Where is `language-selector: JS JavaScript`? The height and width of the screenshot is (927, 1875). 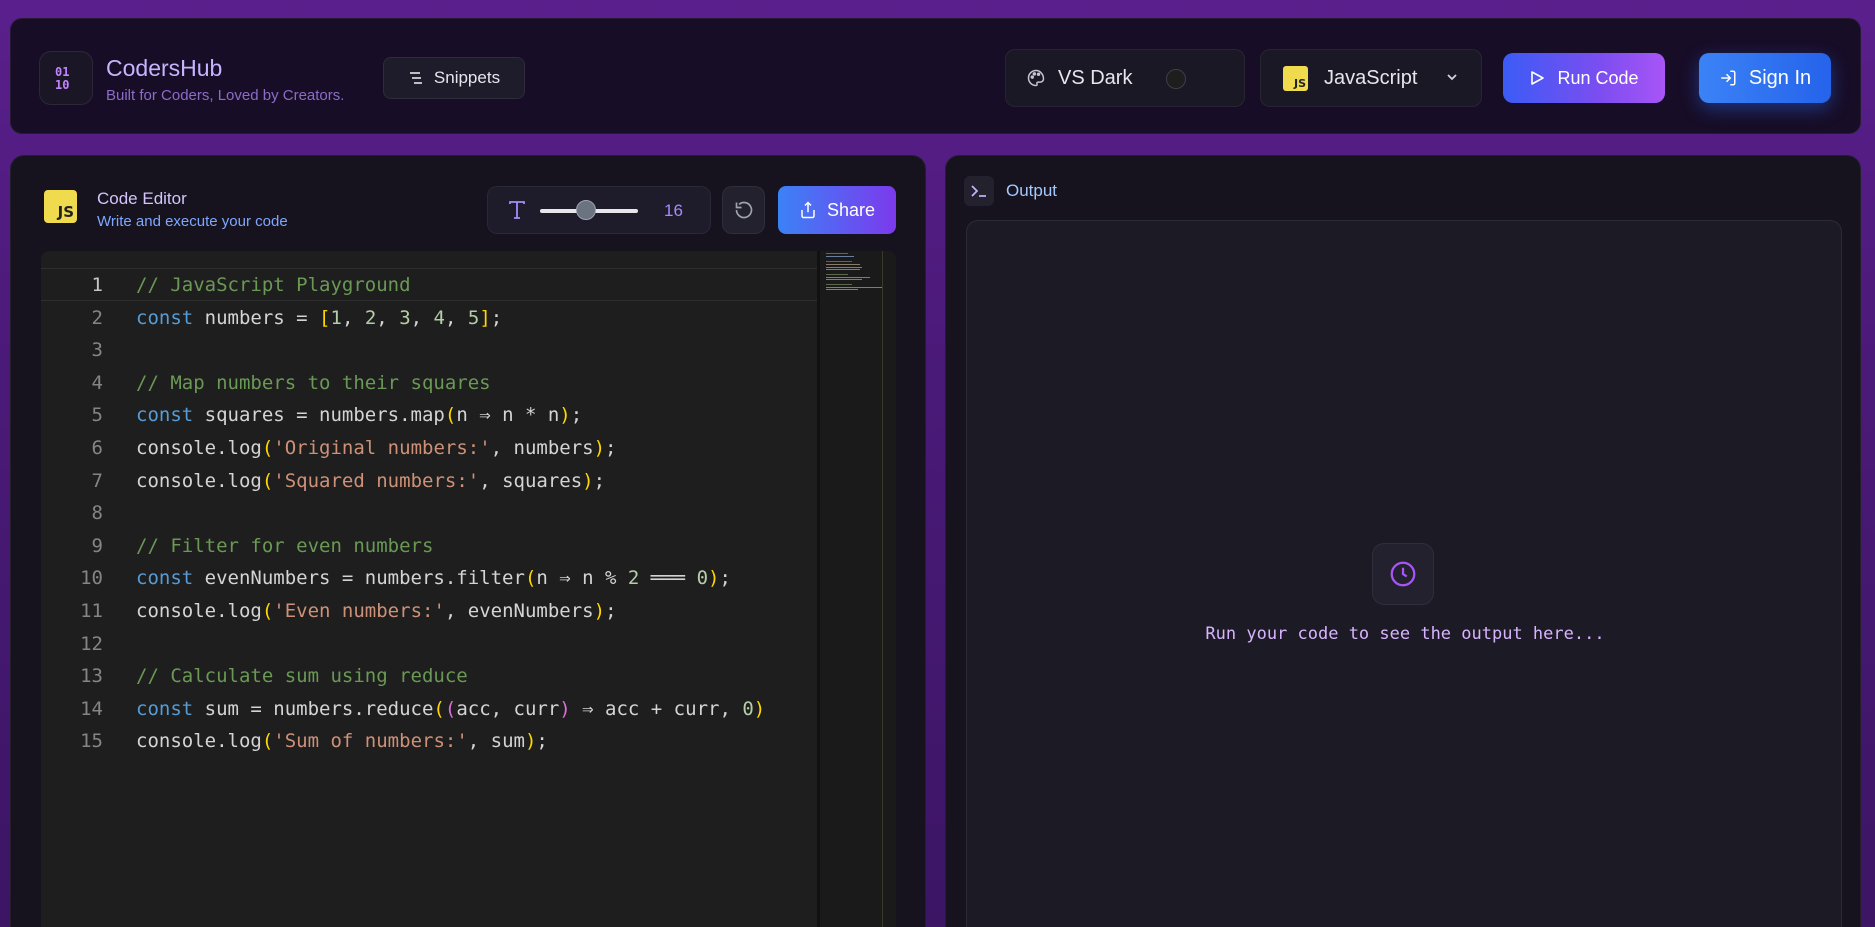 language-selector: JS JavaScript is located at coordinates (1371, 78).